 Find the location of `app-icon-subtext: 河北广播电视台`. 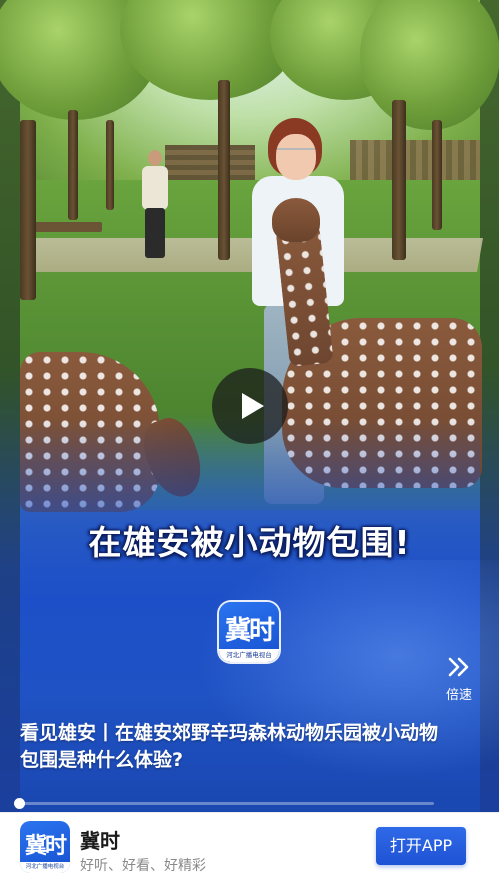

app-icon-subtext: 河北广播电视台 is located at coordinates (45, 867).